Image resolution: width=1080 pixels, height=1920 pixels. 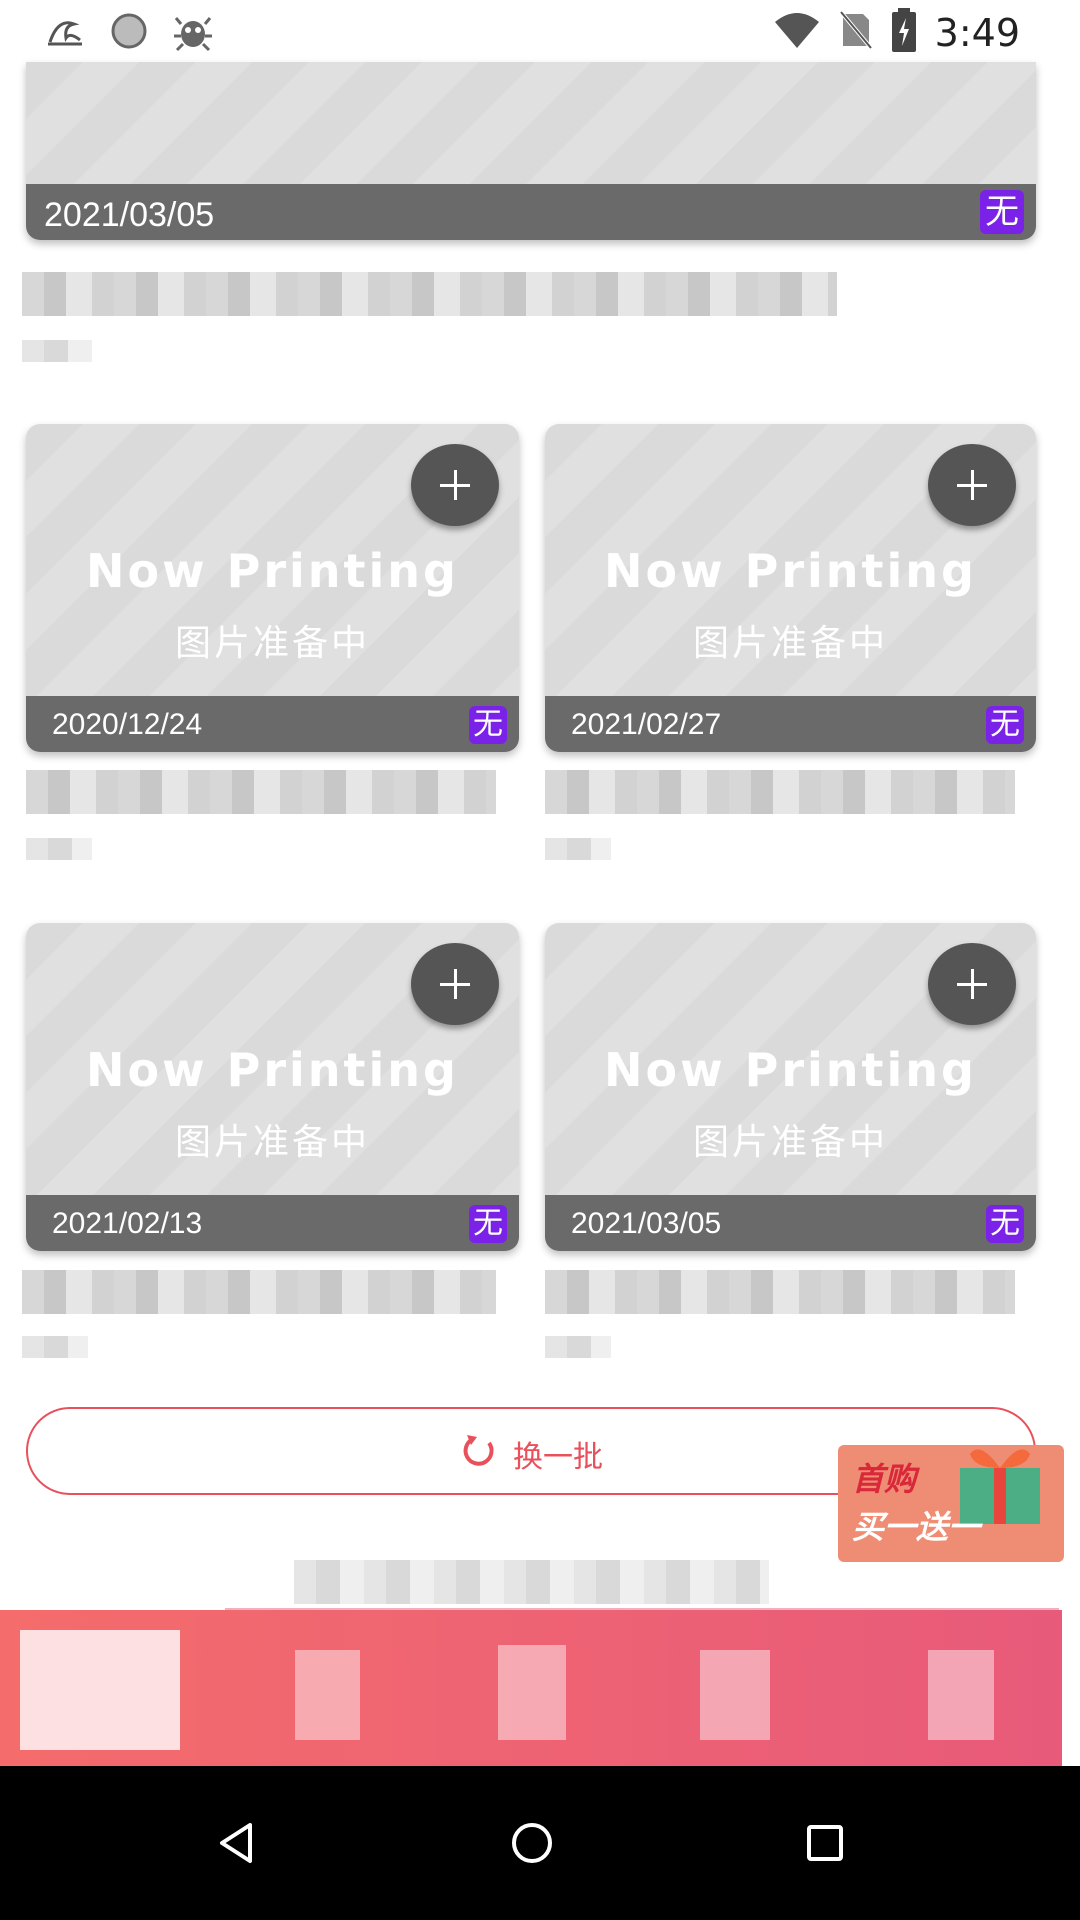 I want to click on product-card-2: Now Printing 图片准备中 2021/02/27 无, so click(x=790, y=588).